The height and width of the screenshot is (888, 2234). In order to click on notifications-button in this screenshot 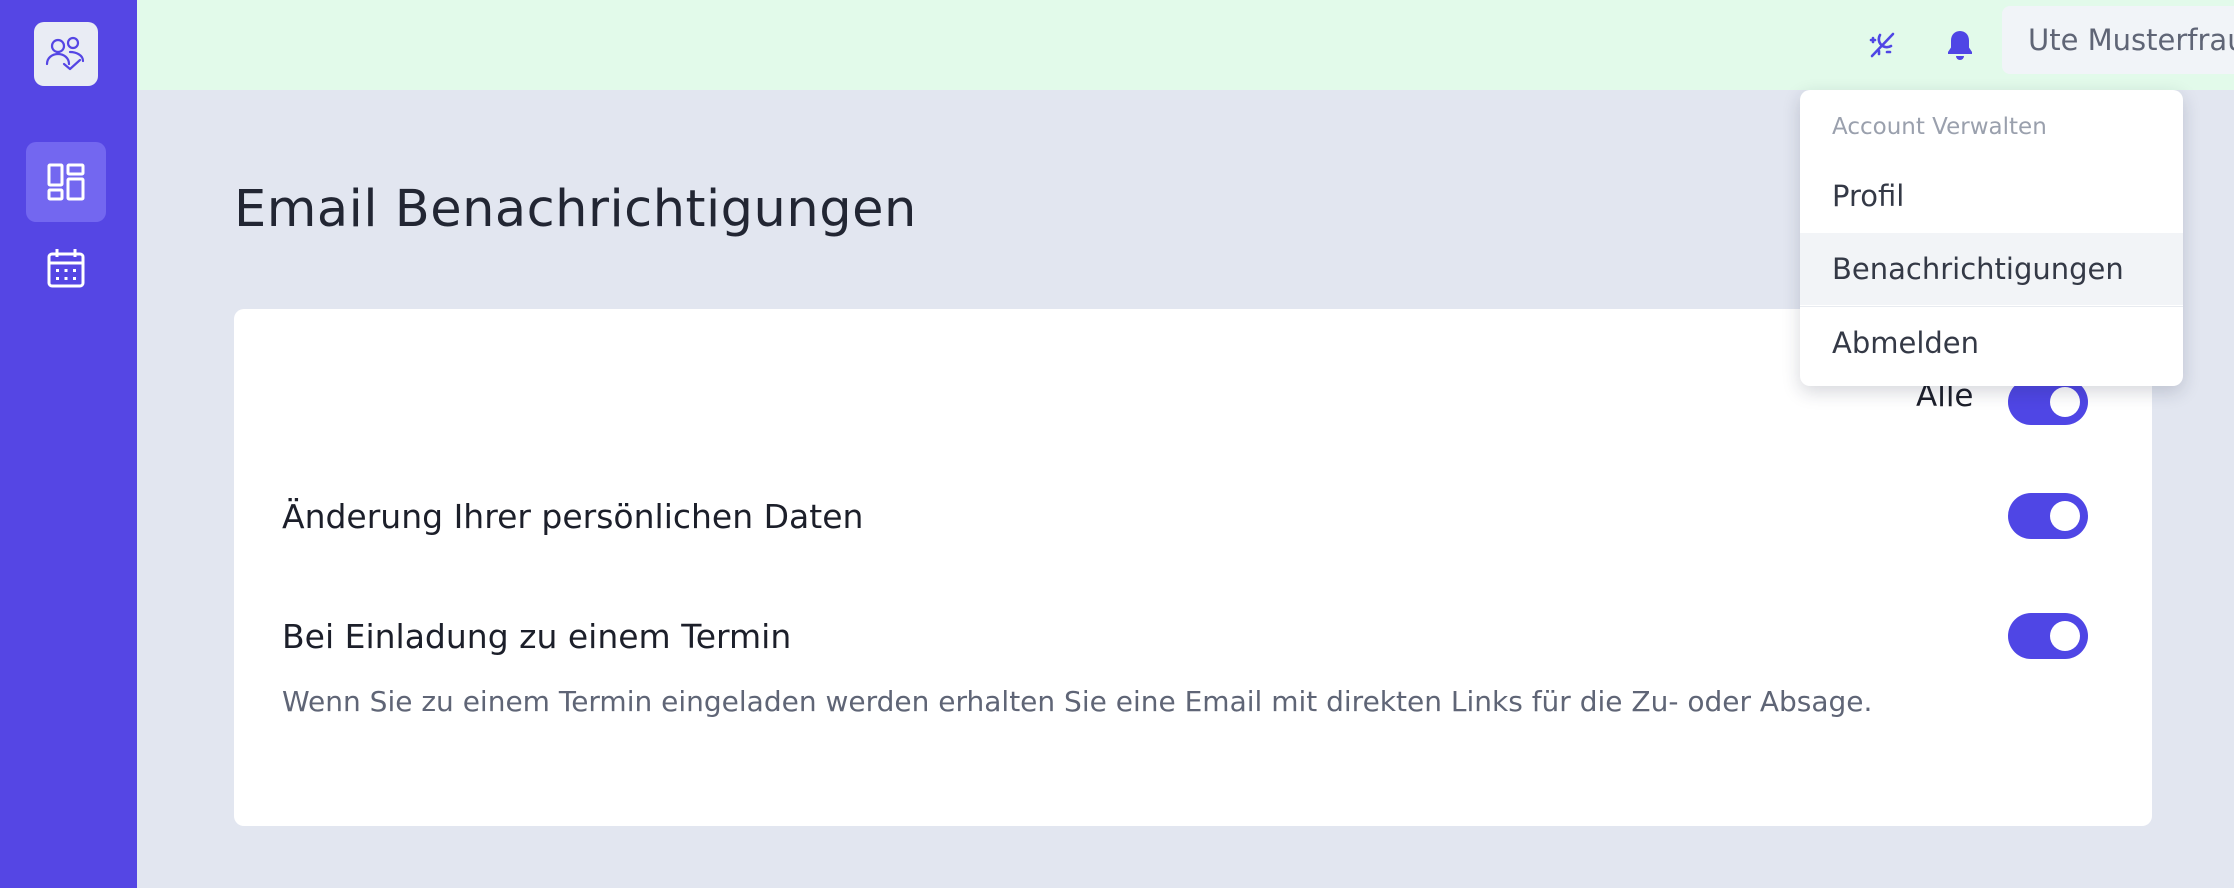, I will do `click(1960, 45)`.